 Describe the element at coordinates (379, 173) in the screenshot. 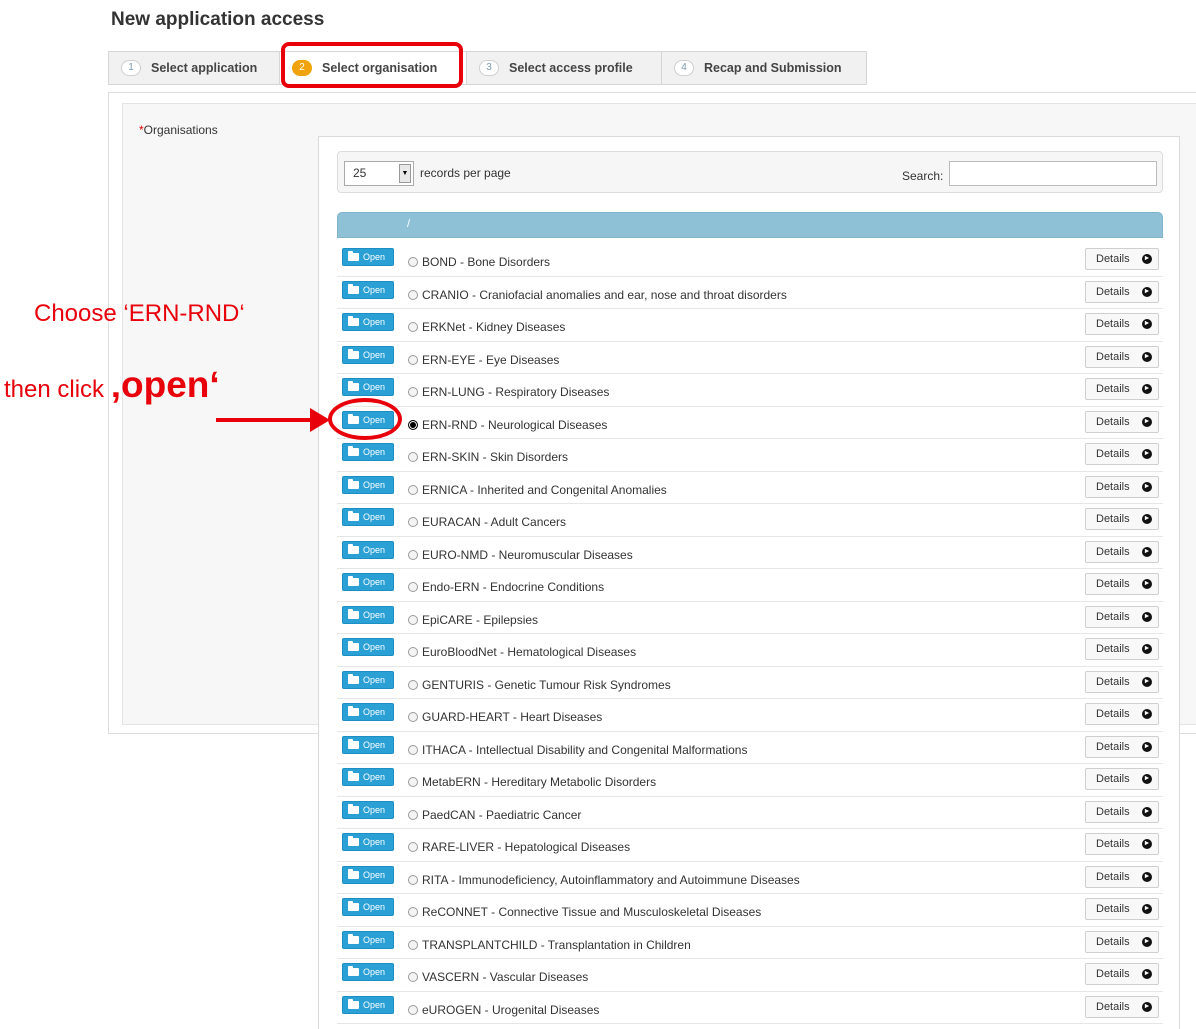

I see `page-size-select: 25 ▼` at that location.